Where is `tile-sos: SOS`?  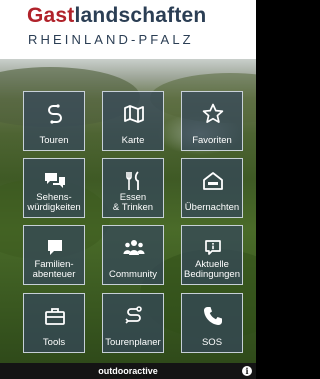
tile-sos: SOS is located at coordinates (212, 323).